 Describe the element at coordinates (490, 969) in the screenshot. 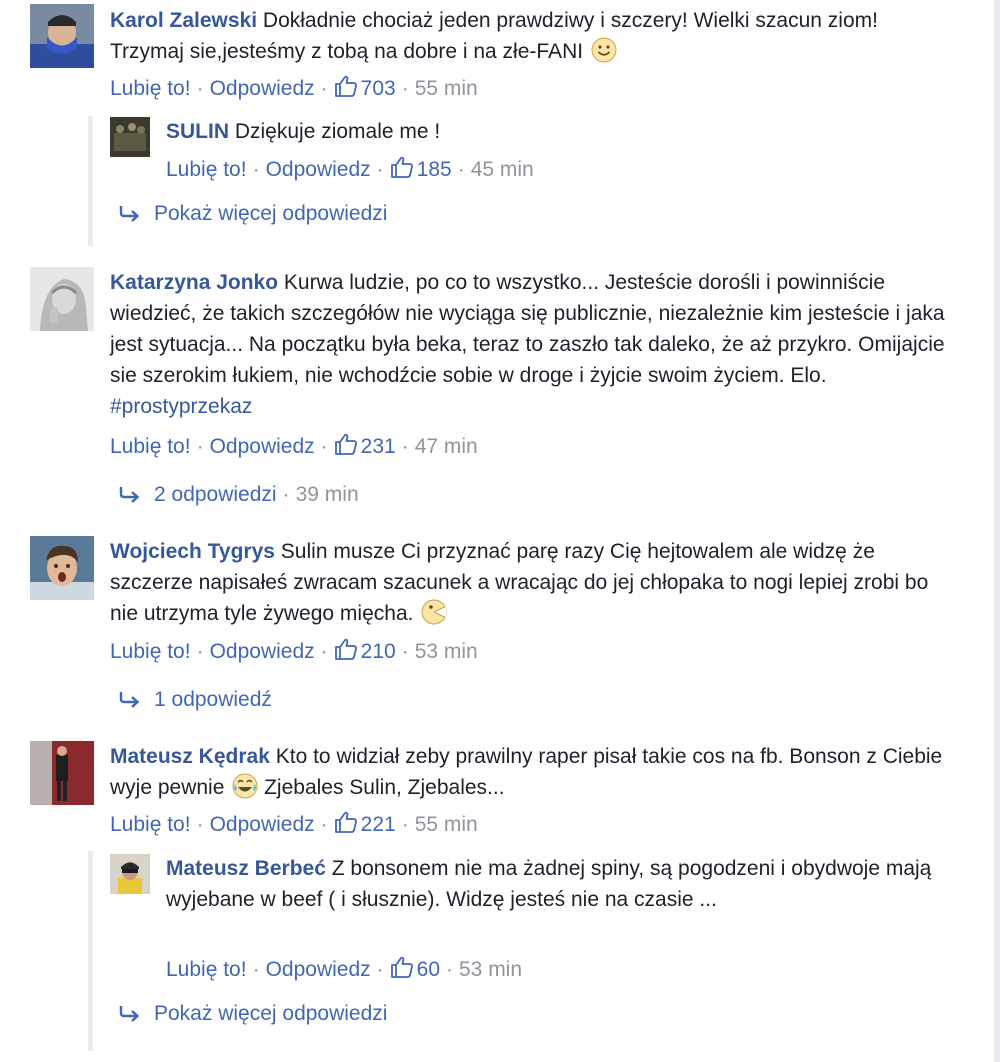

I see `reply-time: 53 min` at that location.